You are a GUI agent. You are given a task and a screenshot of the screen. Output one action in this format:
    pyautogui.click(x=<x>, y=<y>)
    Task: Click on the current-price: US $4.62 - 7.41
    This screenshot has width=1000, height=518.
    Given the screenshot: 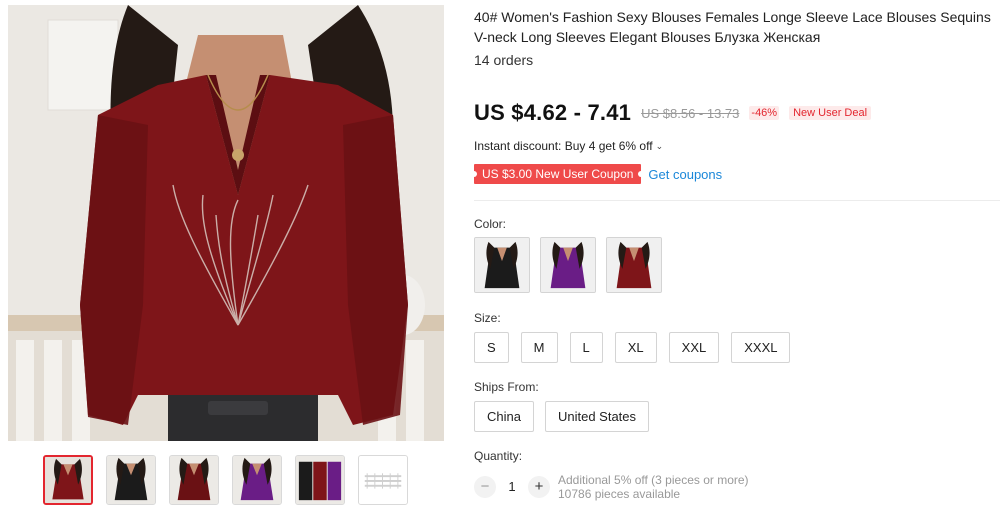 What is the action you would take?
    pyautogui.click(x=553, y=112)
    